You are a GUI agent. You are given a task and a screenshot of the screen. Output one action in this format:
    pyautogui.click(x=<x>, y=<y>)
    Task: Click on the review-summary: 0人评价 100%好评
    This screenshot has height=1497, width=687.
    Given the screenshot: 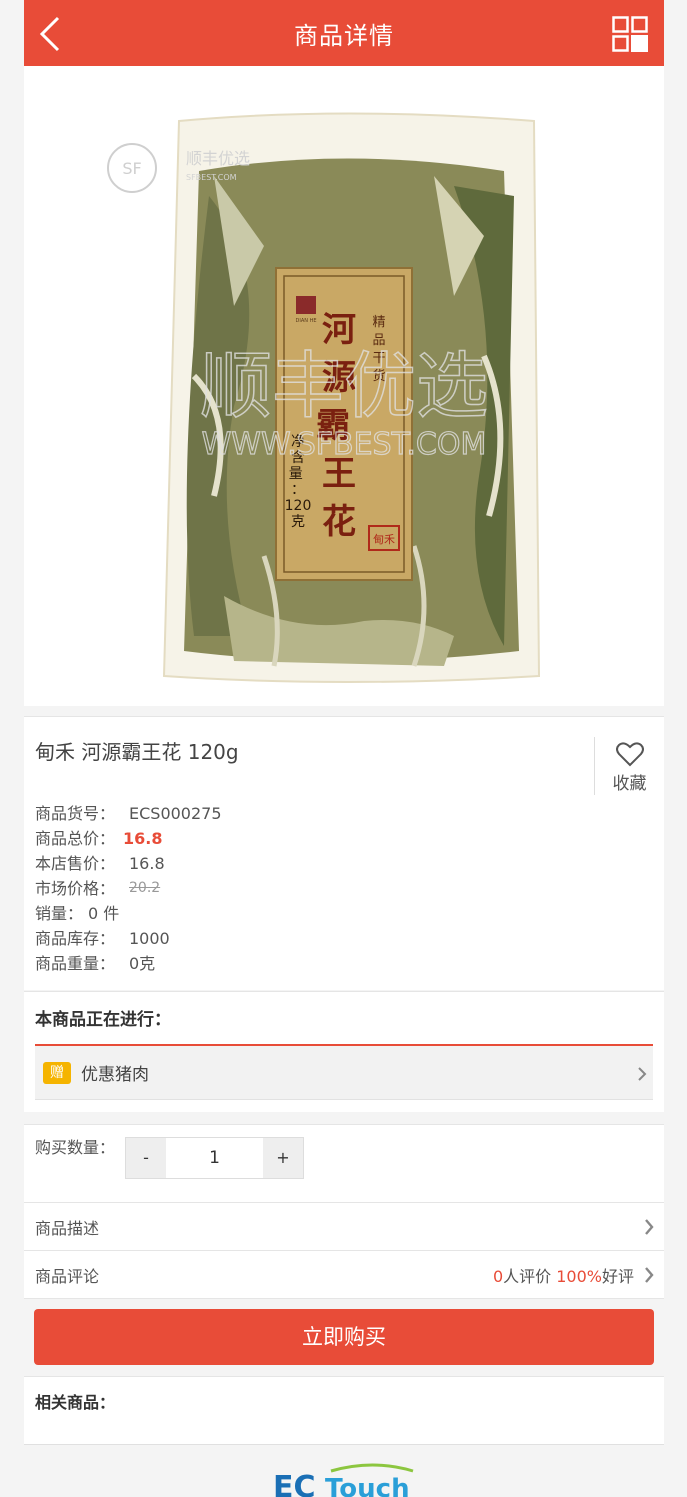 What is the action you would take?
    pyautogui.click(x=563, y=1275)
    